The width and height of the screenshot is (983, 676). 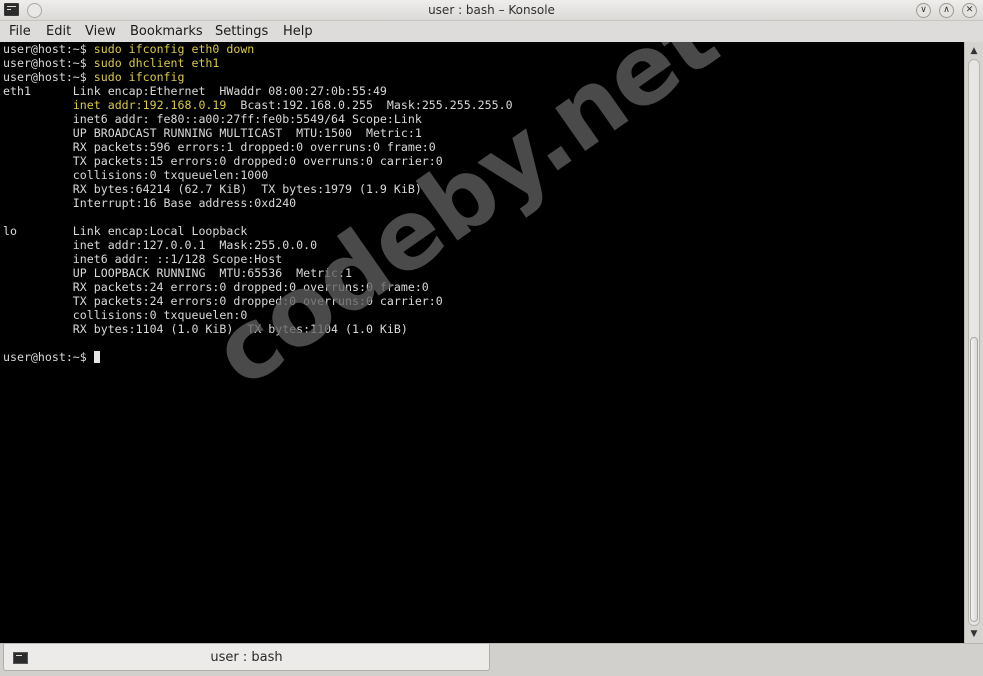 What do you see at coordinates (923, 10) in the screenshot?
I see `minimize-button: ∨` at bounding box center [923, 10].